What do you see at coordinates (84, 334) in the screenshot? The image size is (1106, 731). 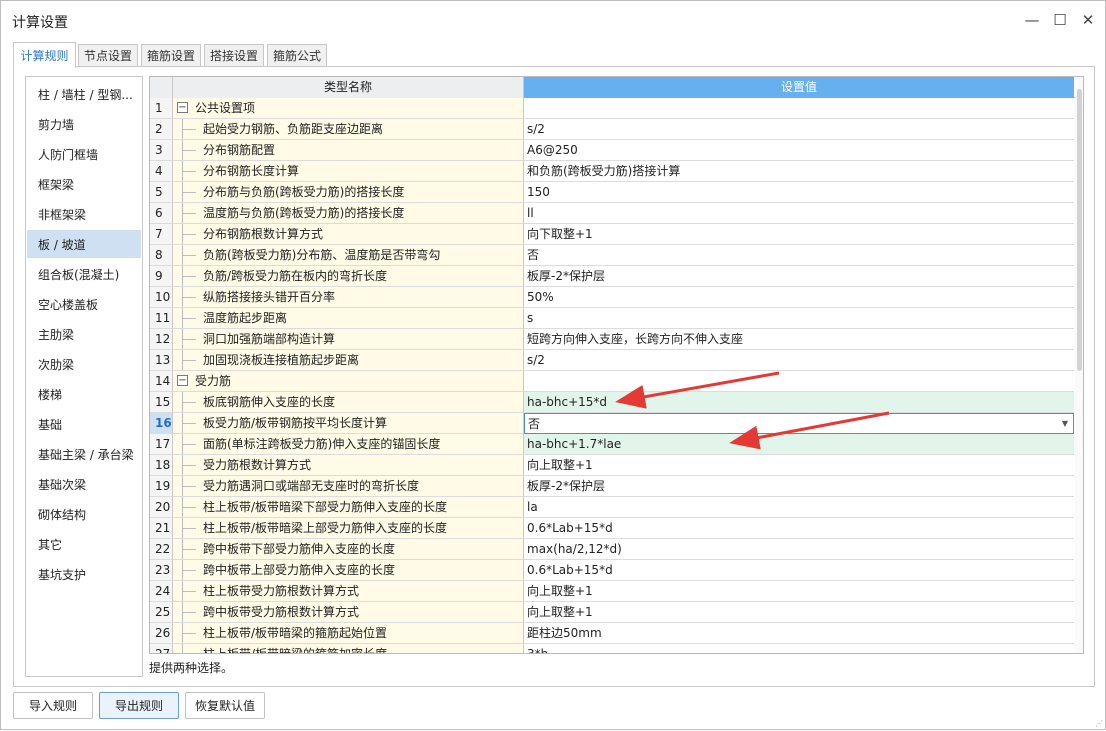 I see `component-list-item: 主肋梁` at bounding box center [84, 334].